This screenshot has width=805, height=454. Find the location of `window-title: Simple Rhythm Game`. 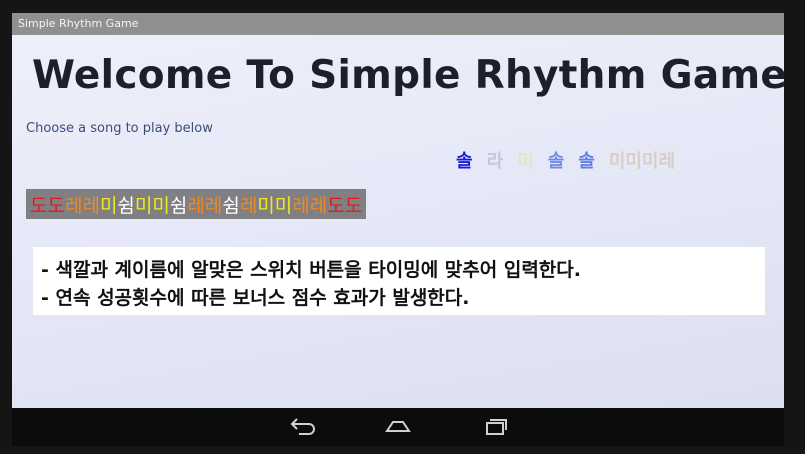

window-title: Simple Rhythm Game is located at coordinates (398, 24).